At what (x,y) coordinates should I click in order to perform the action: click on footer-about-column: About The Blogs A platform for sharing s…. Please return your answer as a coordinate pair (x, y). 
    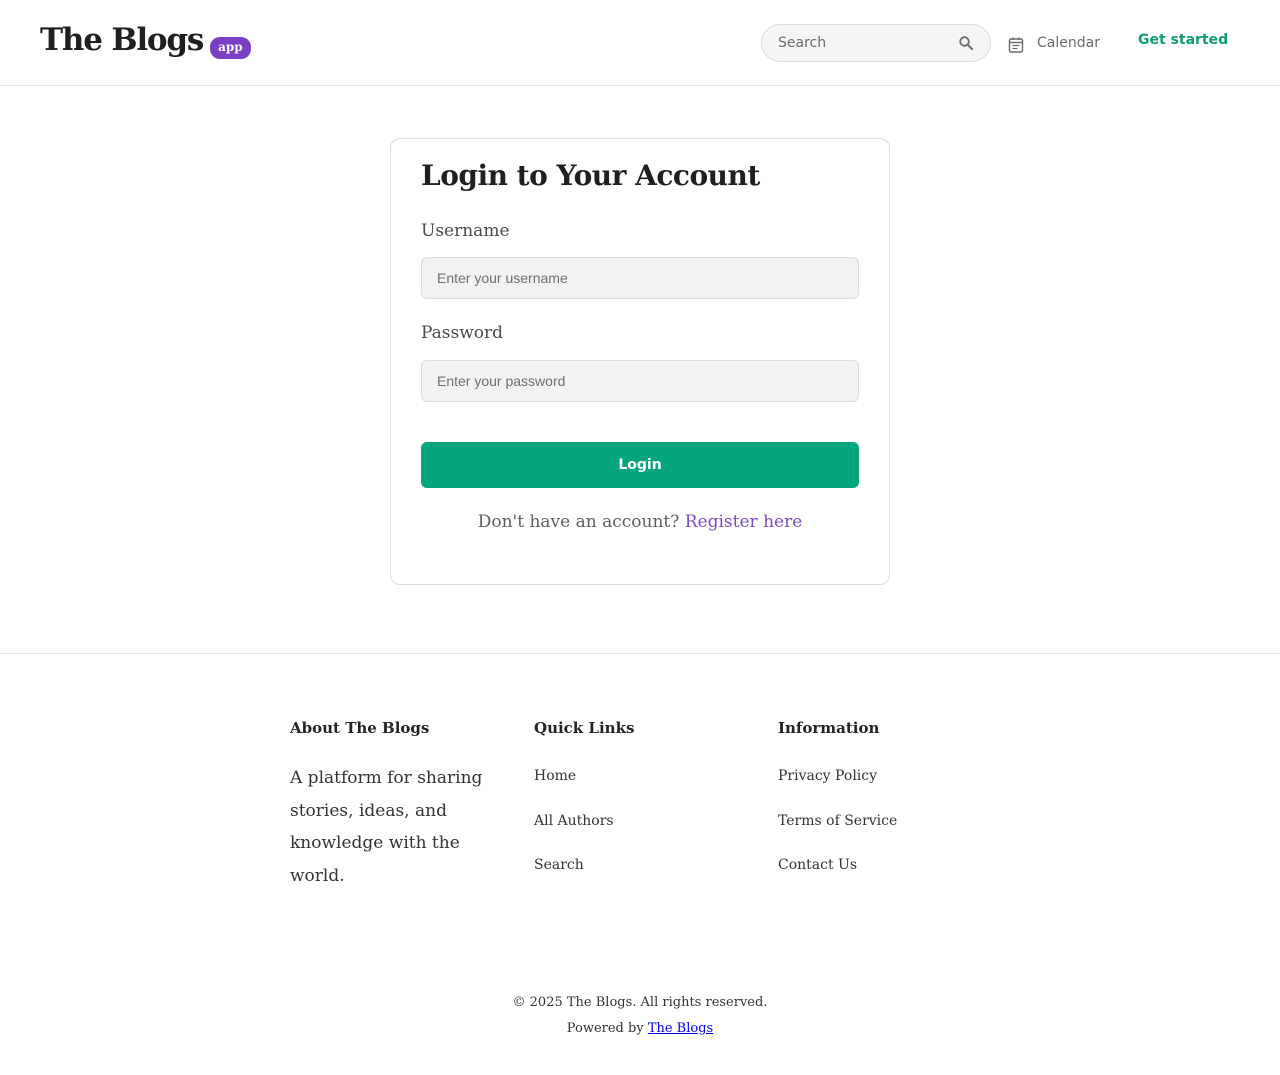
    Looking at the image, I should click on (390, 805).